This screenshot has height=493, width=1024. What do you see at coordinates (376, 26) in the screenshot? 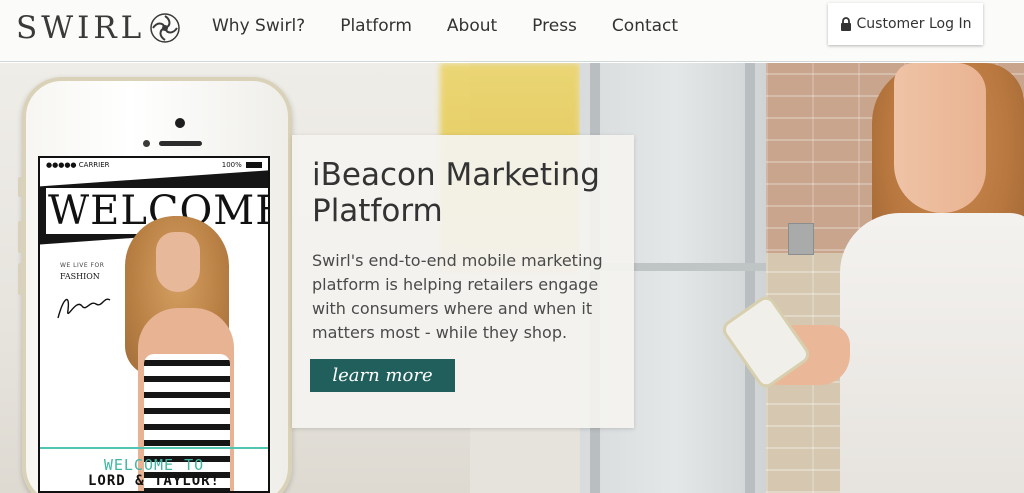
I see `nav-item-platform: Platform` at bounding box center [376, 26].